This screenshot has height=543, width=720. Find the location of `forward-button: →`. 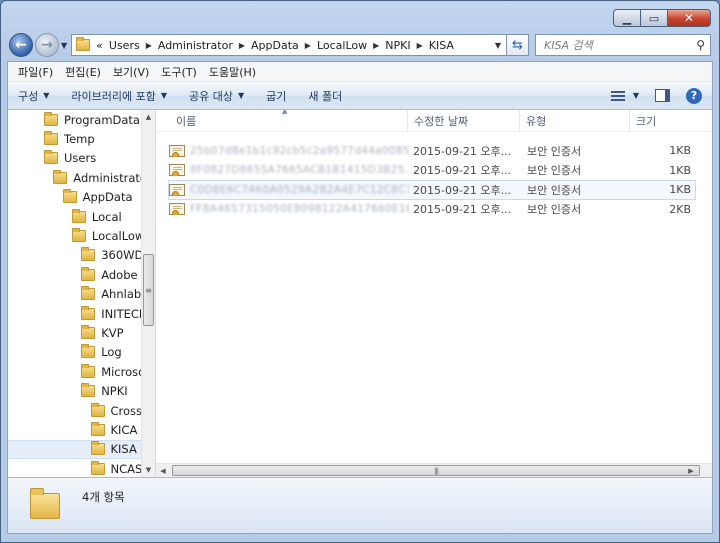

forward-button: → is located at coordinates (47, 45).